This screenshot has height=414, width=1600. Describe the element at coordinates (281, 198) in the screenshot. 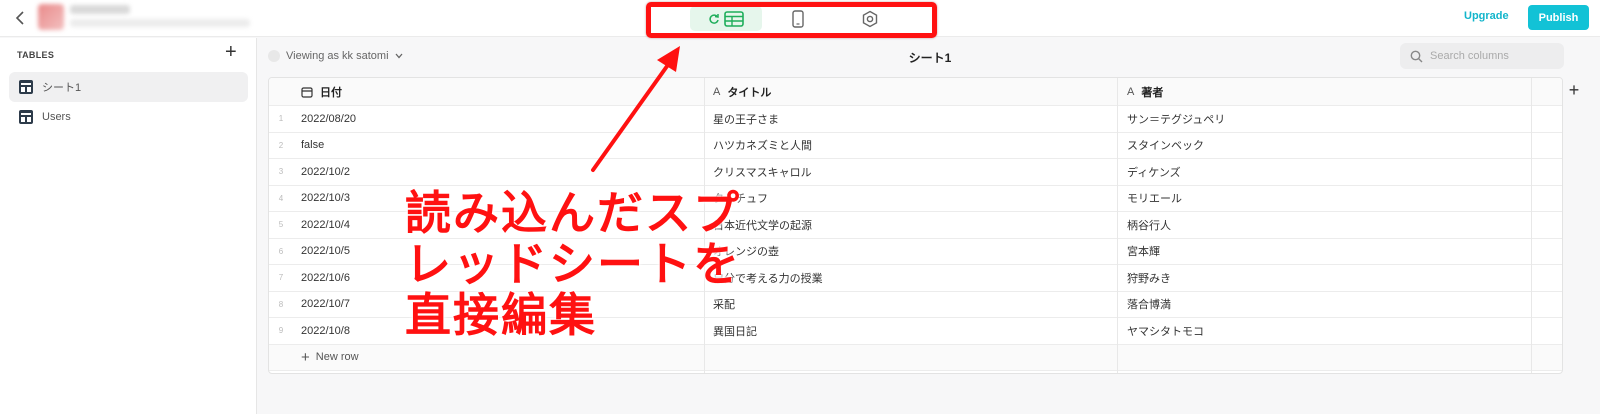

I see `row-number: 4` at that location.